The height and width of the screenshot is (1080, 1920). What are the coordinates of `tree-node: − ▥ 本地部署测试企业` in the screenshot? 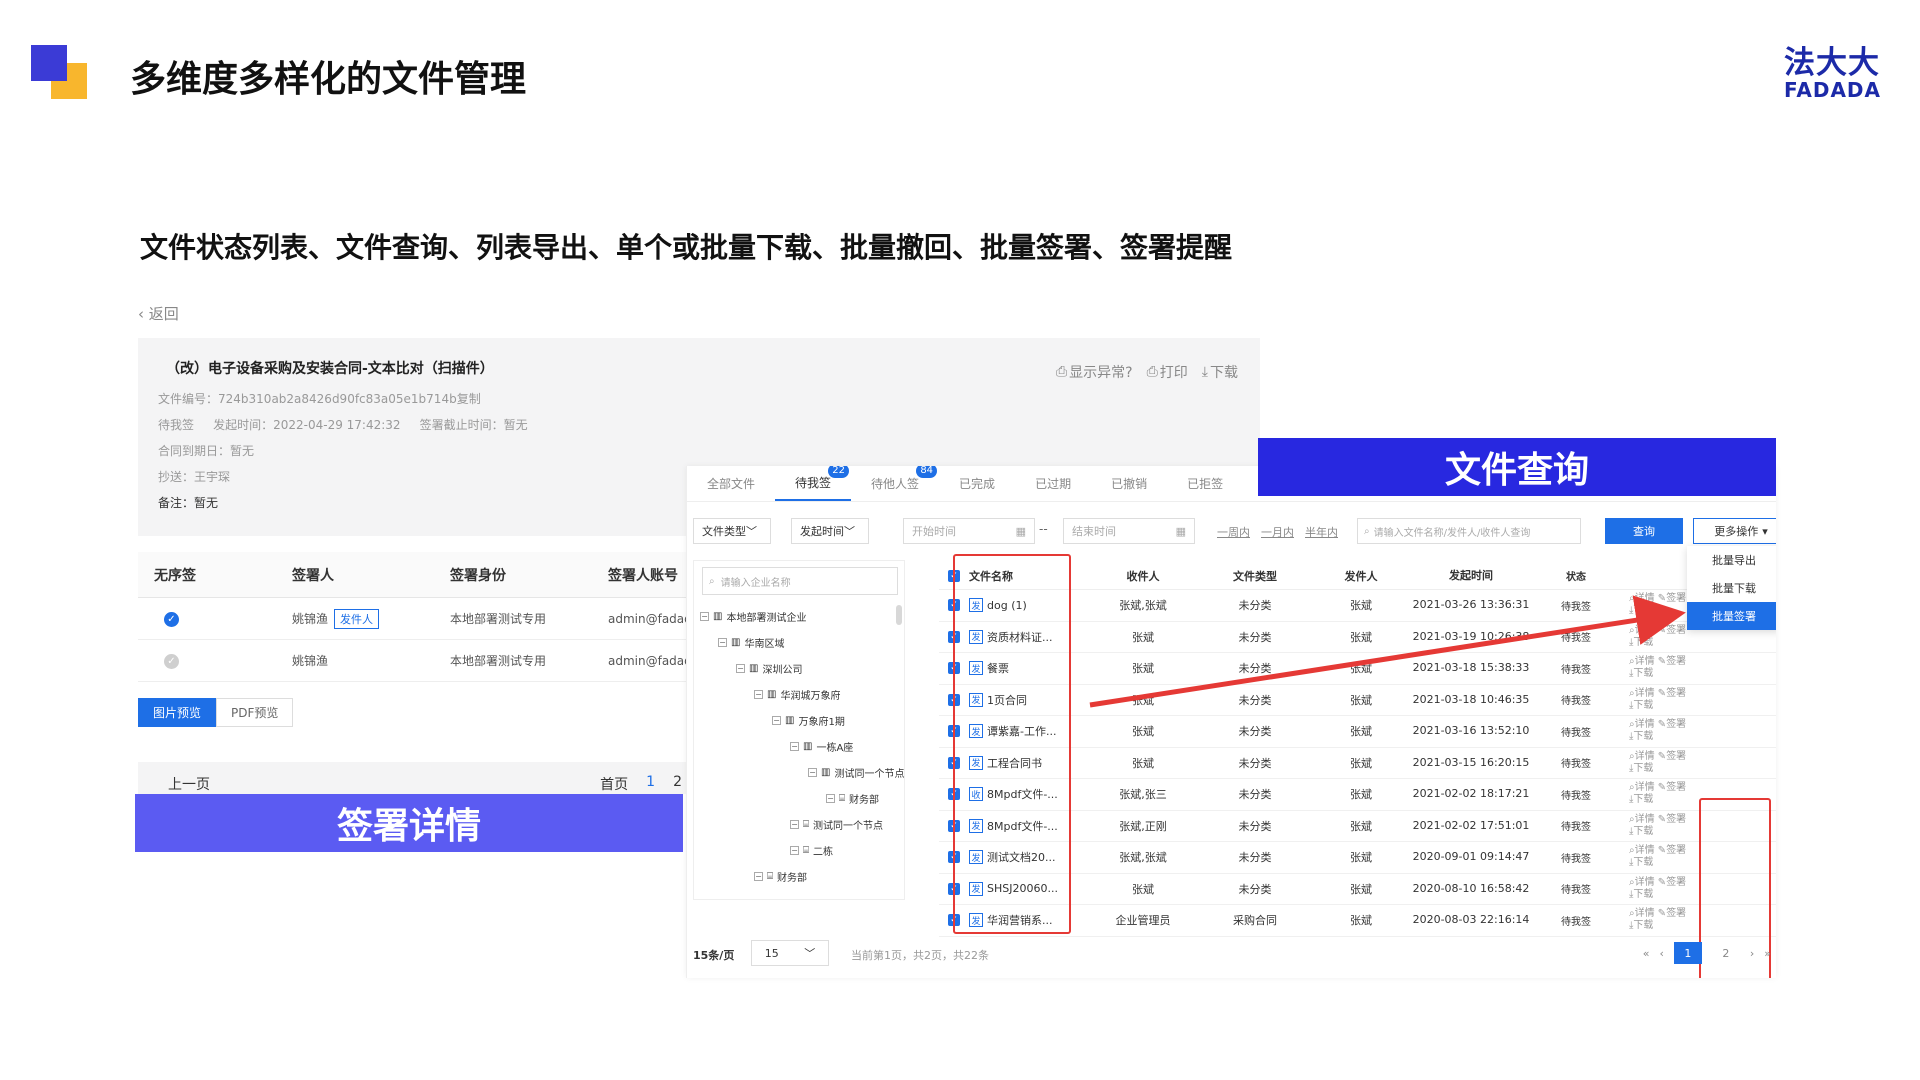 It's located at (753, 616).